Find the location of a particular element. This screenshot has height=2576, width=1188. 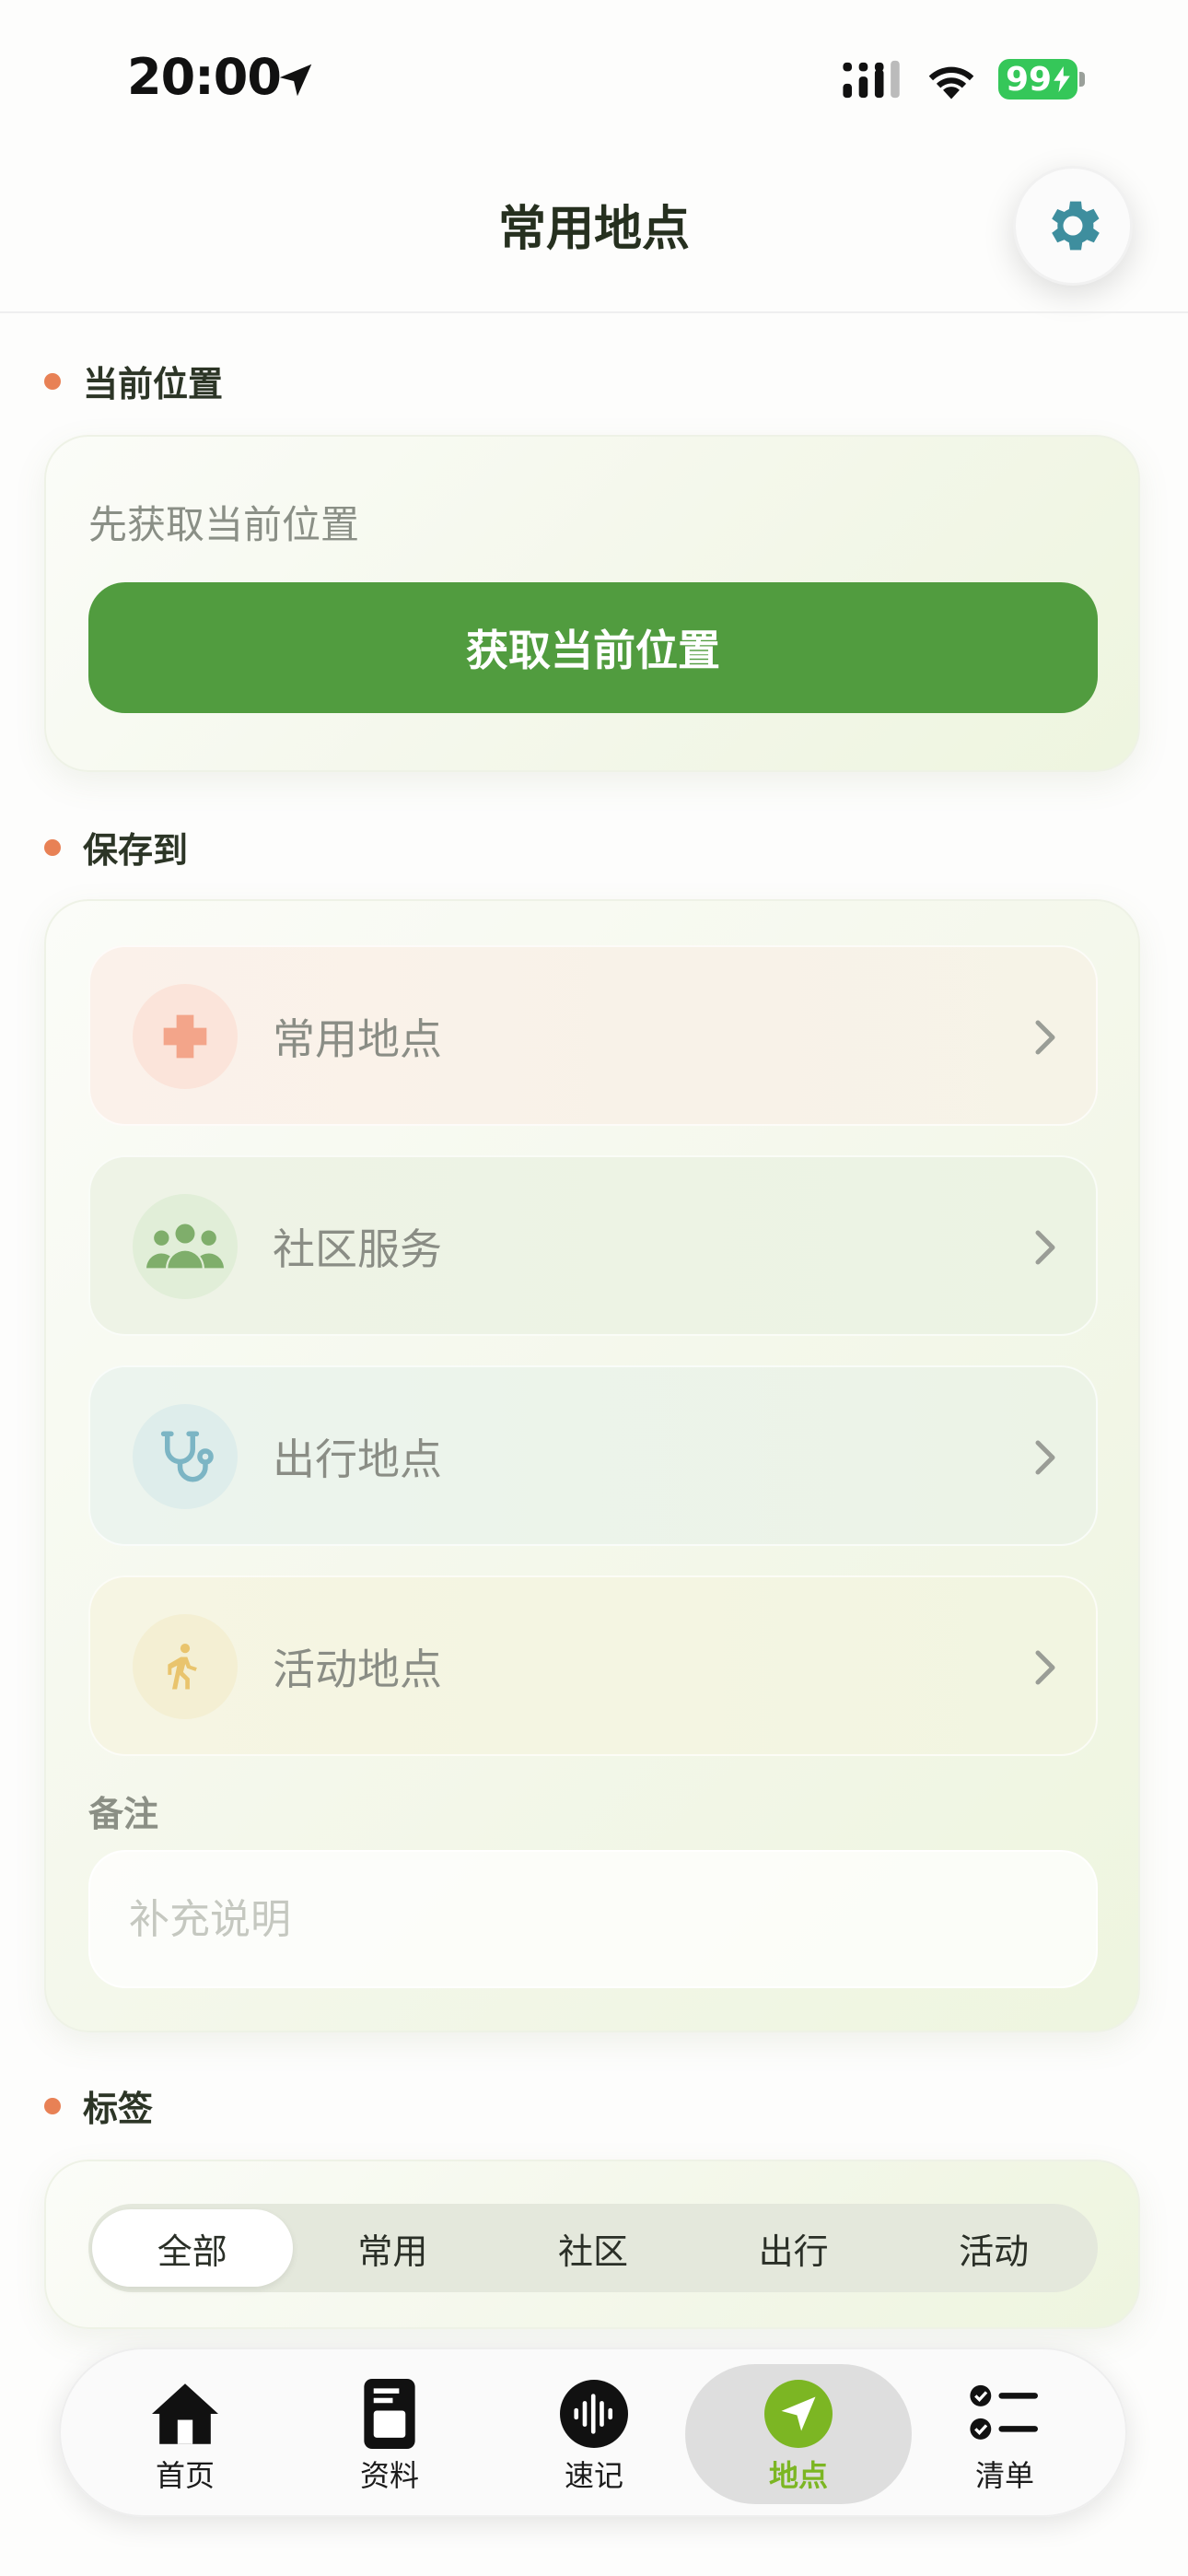

section-current-location: 当前位置 is located at coordinates (133, 381).